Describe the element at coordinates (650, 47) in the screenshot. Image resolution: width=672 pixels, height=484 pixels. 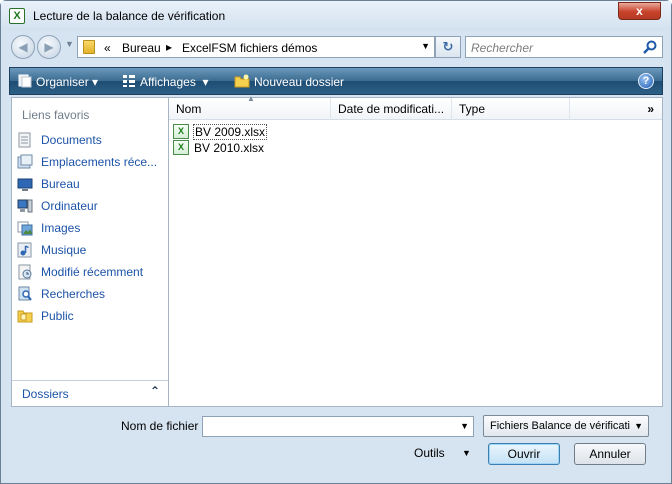
I see `search-icon` at that location.